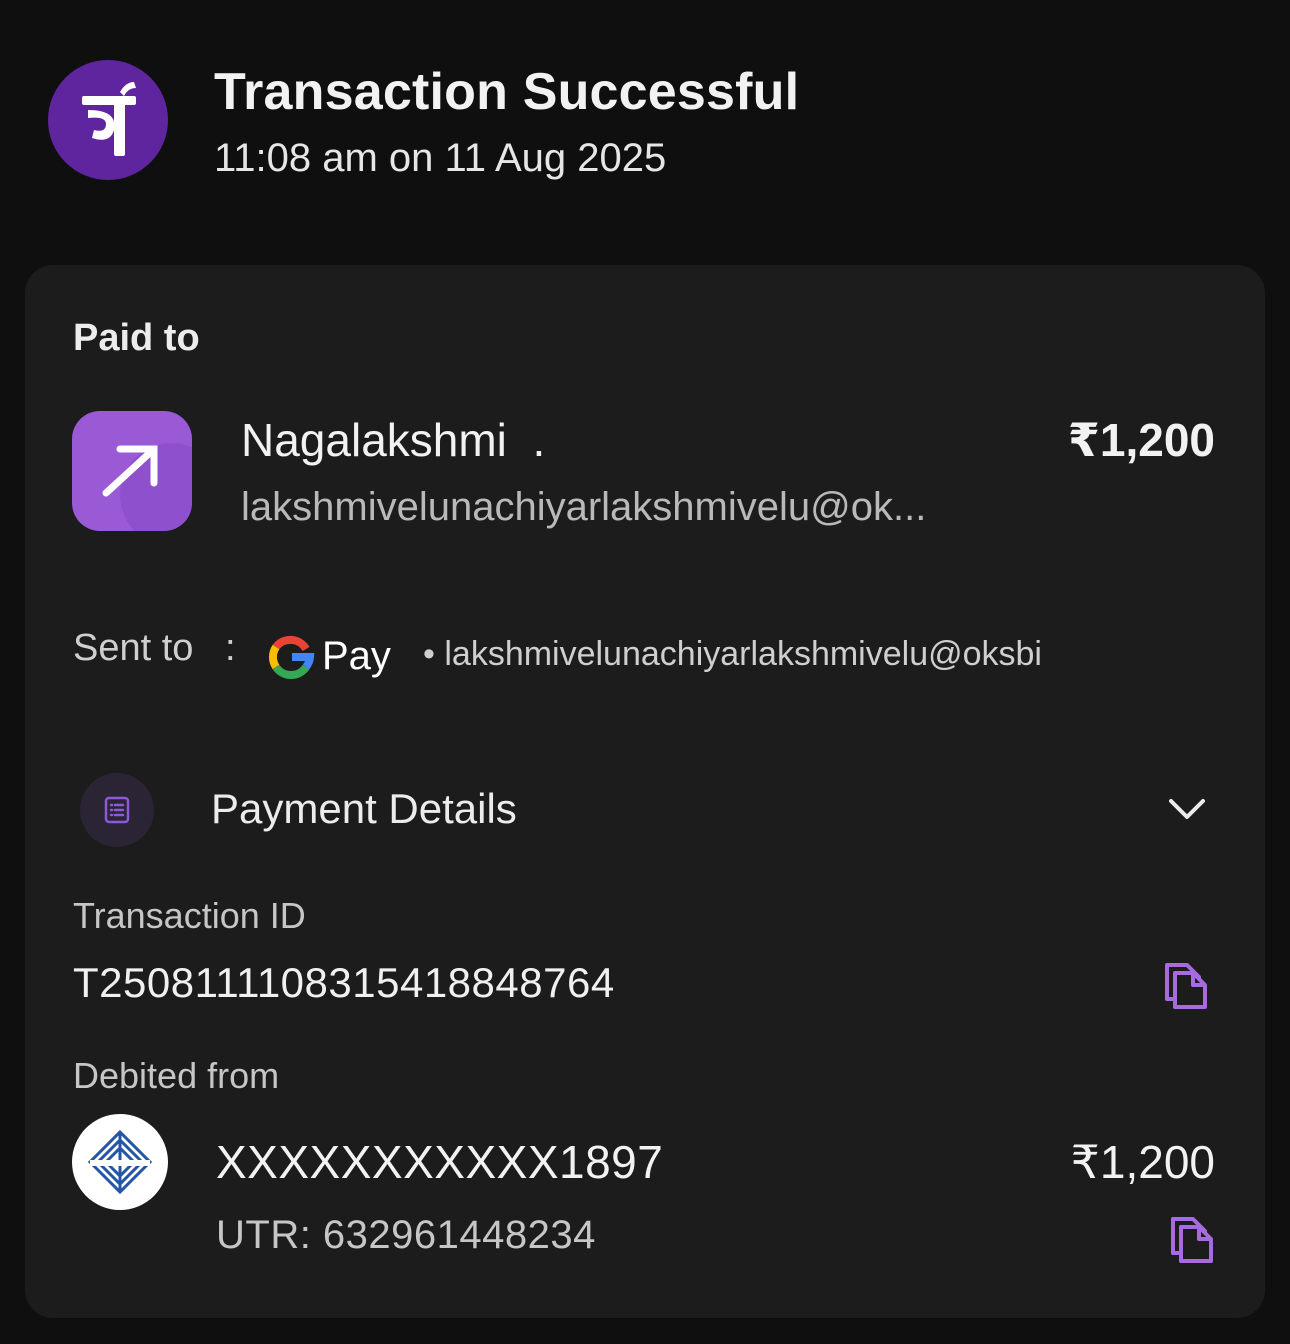 The image size is (1290, 1344). Describe the element at coordinates (136, 338) in the screenshot. I see `paid-to-label: Paid to` at that location.